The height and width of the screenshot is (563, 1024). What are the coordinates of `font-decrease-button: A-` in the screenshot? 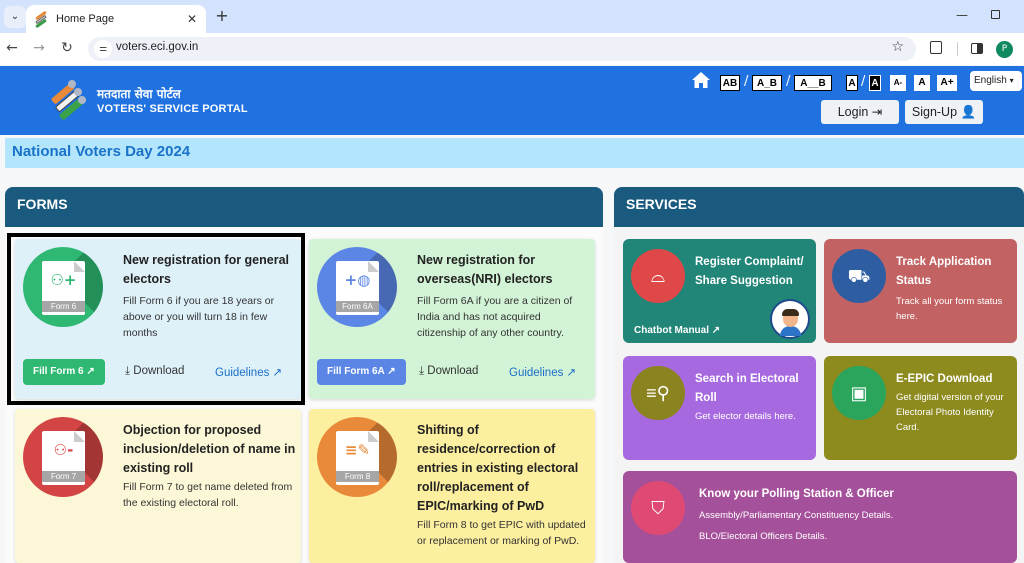 It's located at (898, 83).